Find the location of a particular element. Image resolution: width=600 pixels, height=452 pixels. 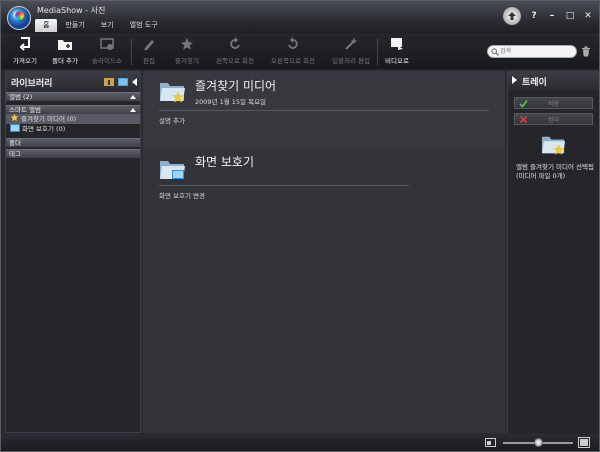

rotate-right-label: 오른쪽으로 회전 is located at coordinates (293, 61).